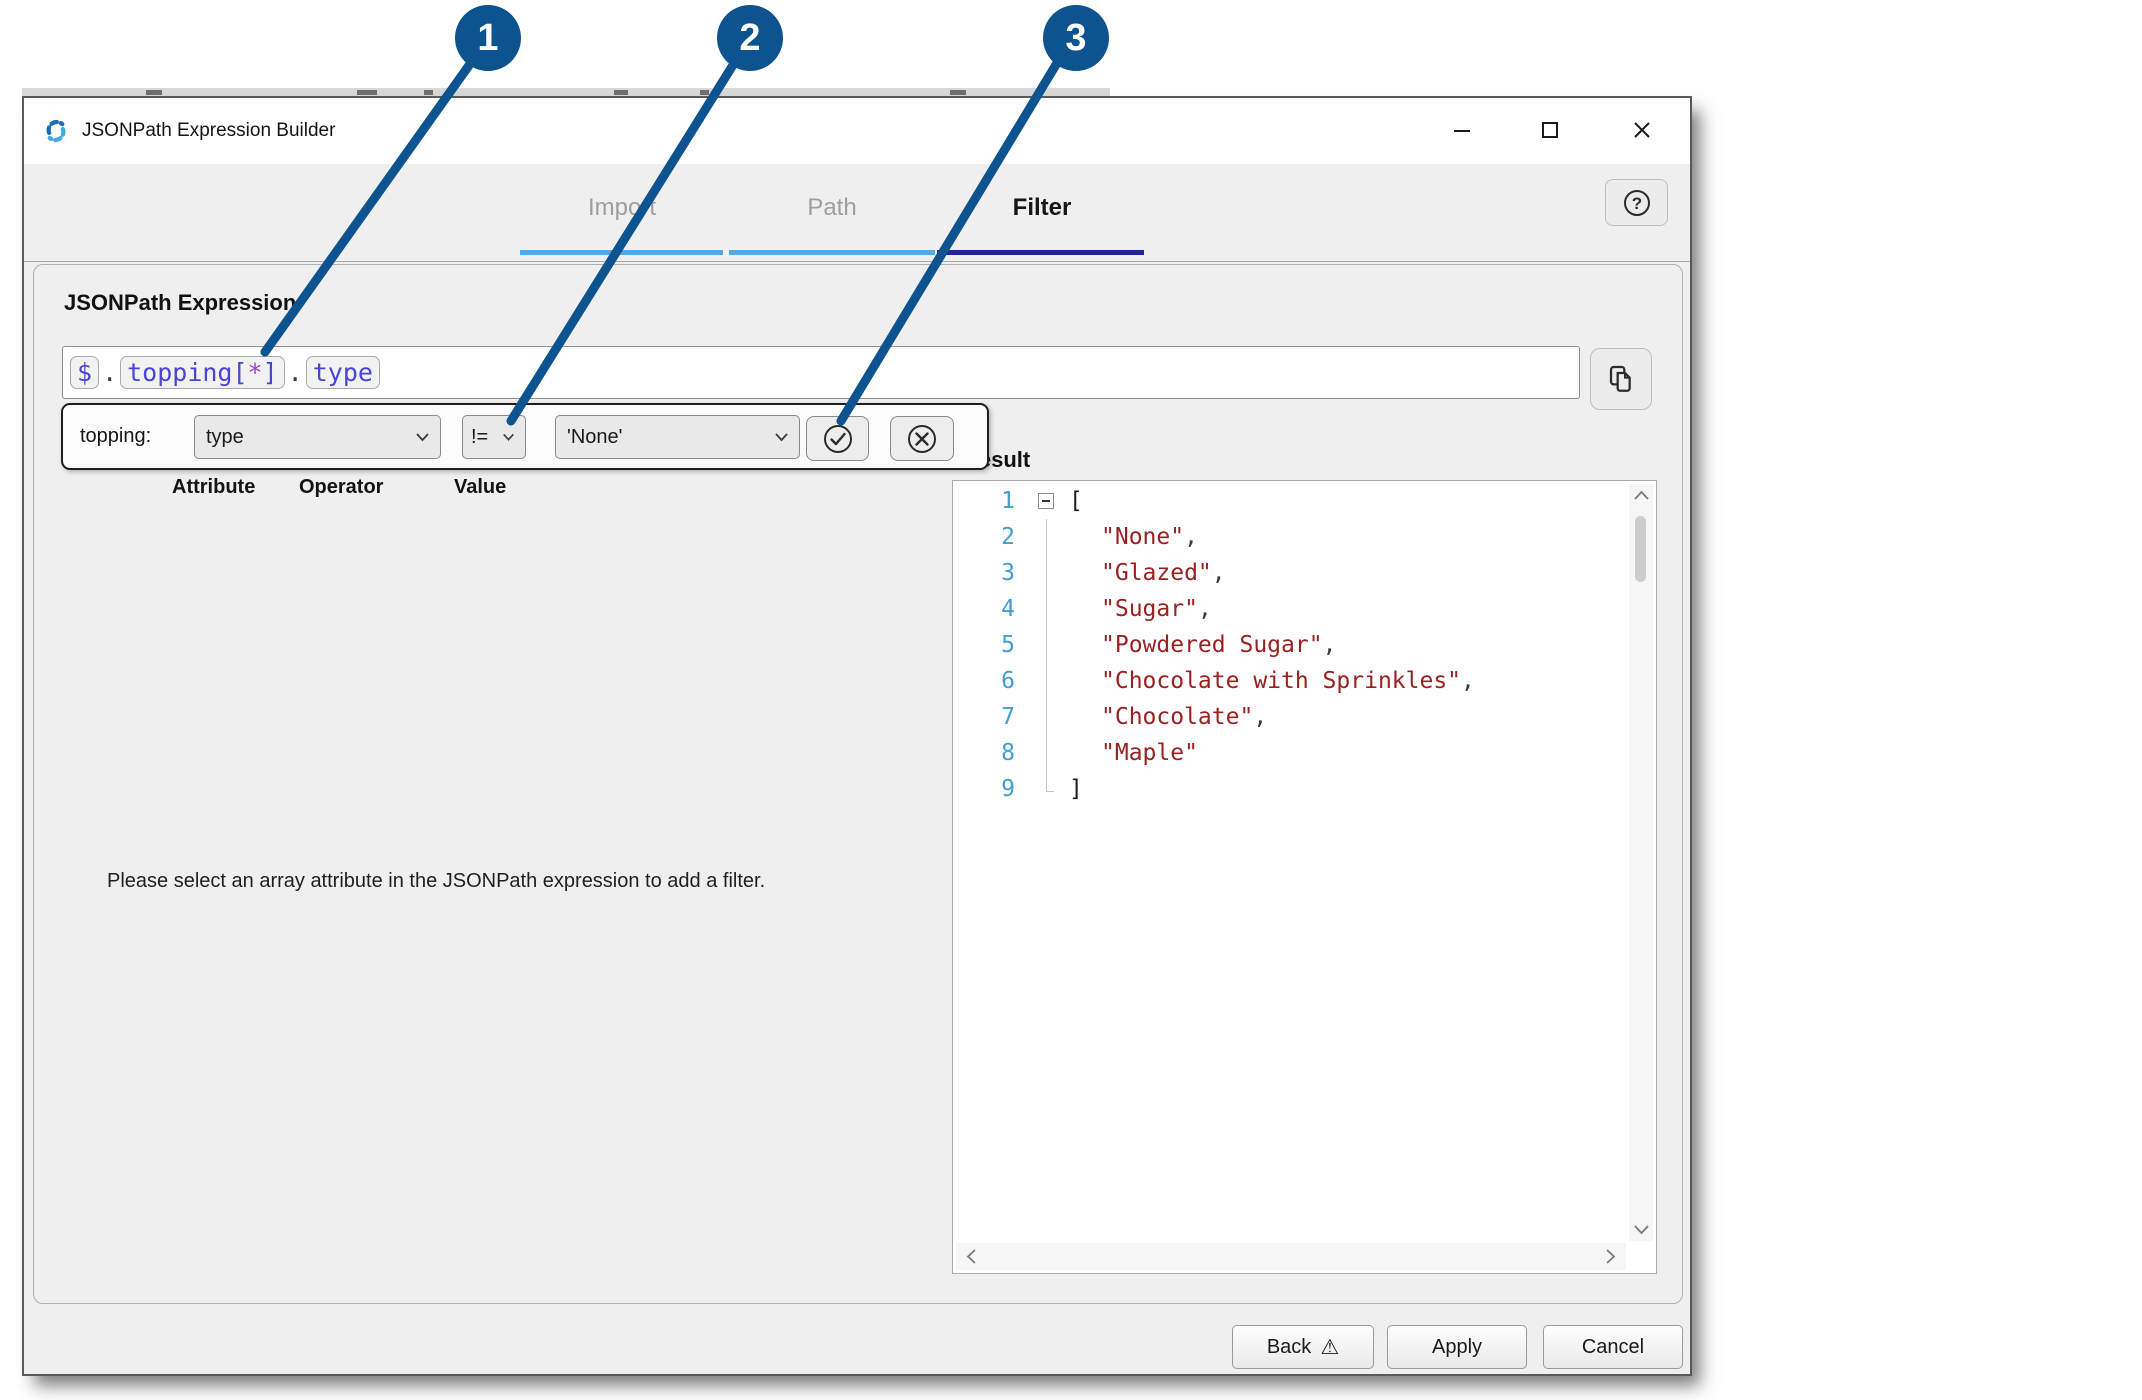  What do you see at coordinates (1008, 537) in the screenshot?
I see `line-number: 2` at bounding box center [1008, 537].